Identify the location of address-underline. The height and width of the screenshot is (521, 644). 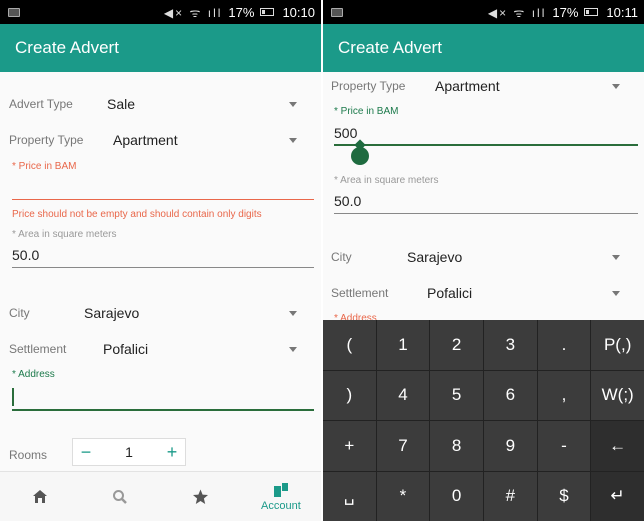
(163, 410).